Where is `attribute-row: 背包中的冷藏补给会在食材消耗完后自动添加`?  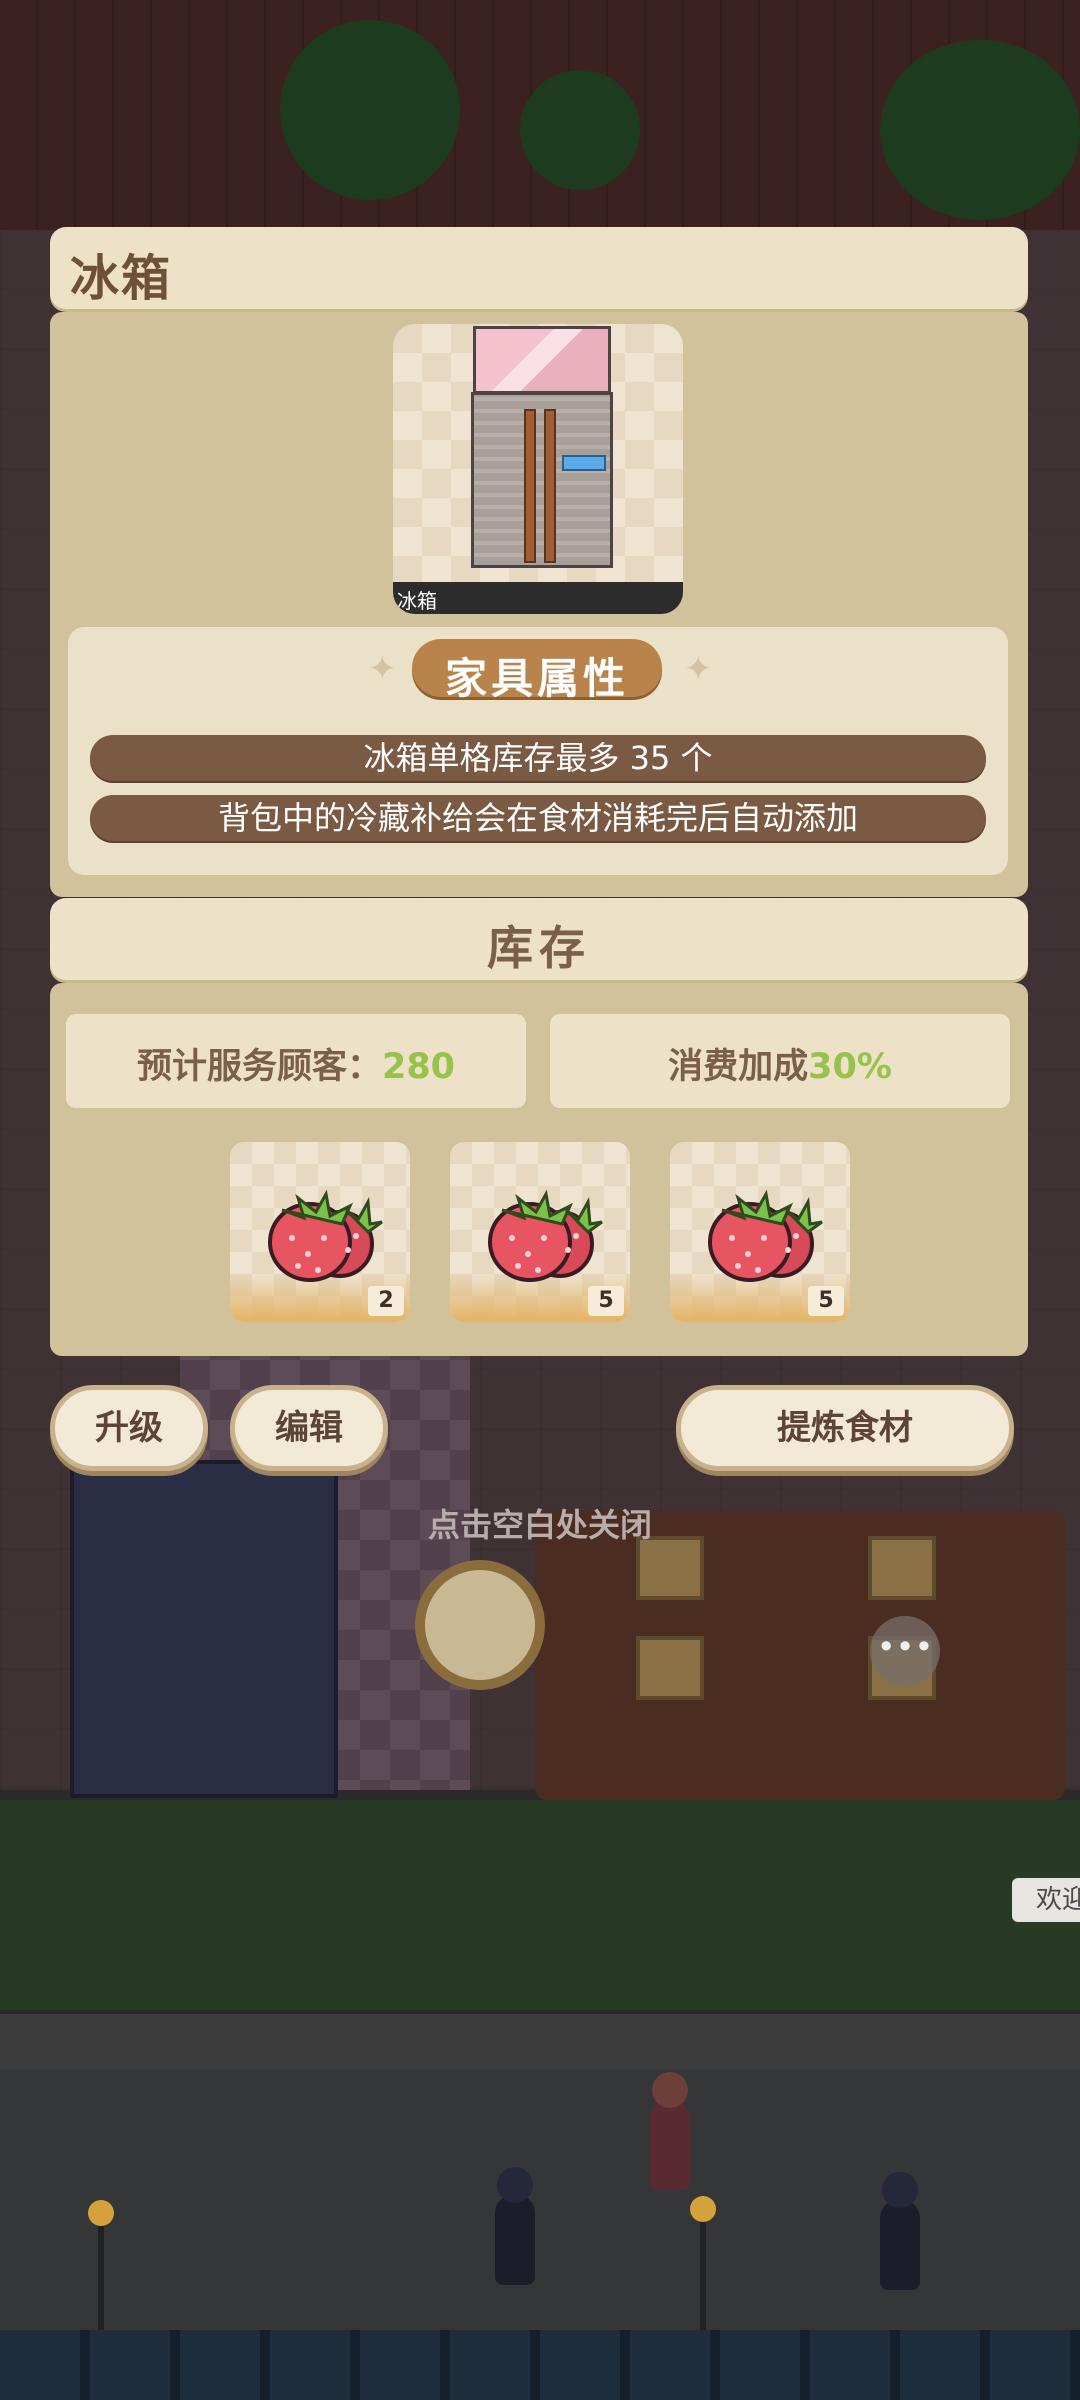
attribute-row: 背包中的冷藏补给会在食材消耗完后自动添加 is located at coordinates (538, 818).